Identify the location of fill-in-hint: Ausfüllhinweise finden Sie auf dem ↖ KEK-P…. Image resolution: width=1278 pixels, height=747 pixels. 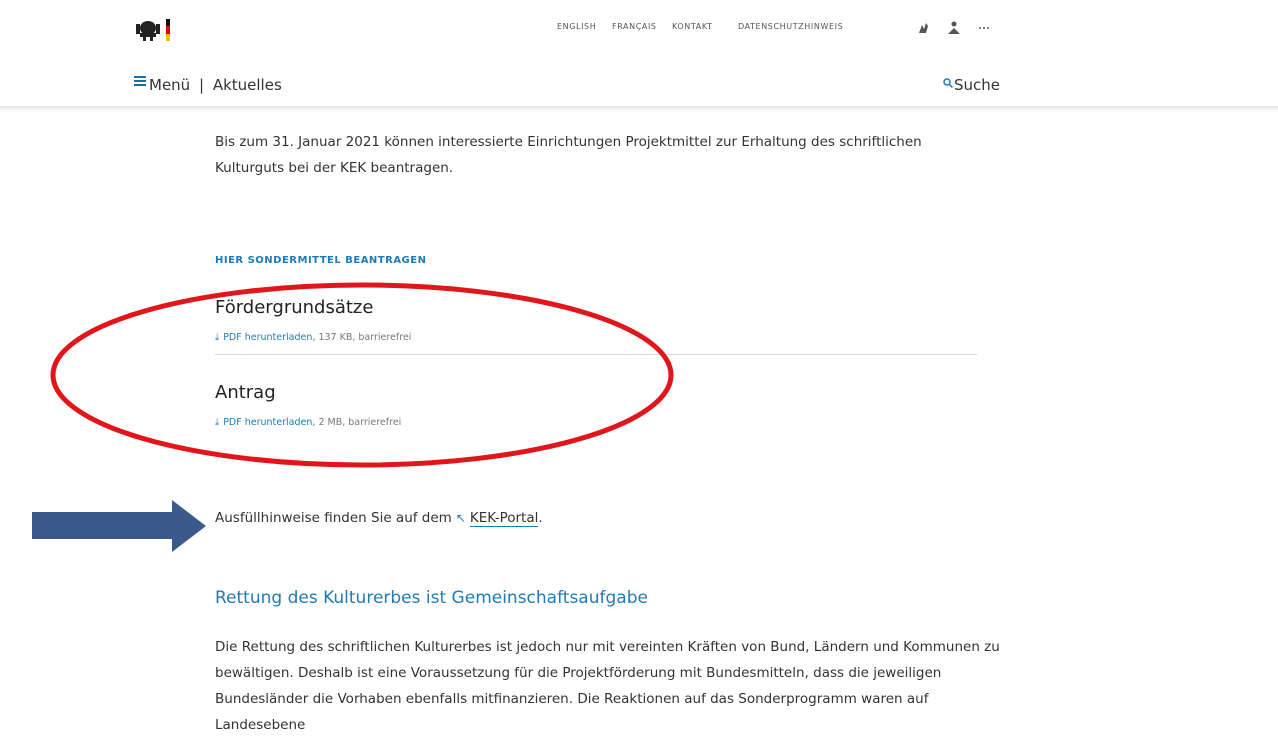
(379, 518).